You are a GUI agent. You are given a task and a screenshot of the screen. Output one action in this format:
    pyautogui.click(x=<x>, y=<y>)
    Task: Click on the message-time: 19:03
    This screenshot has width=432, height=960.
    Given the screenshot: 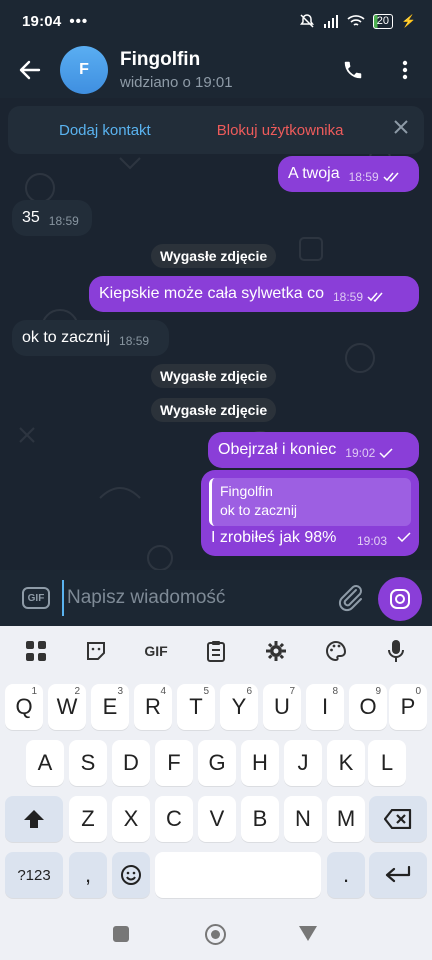 What is the action you would take?
    pyautogui.click(x=372, y=541)
    